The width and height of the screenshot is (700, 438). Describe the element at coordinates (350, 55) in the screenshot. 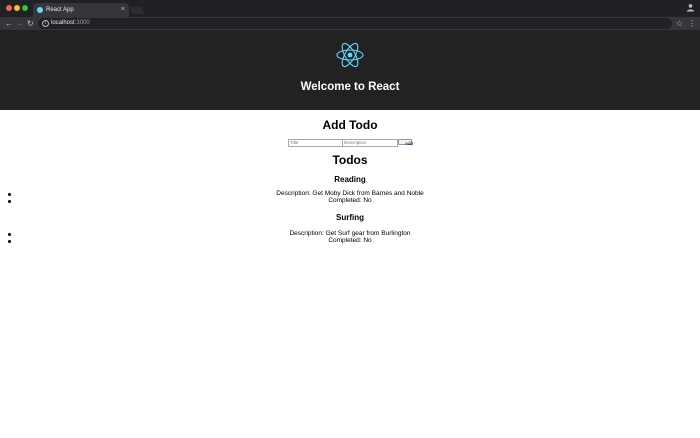

I see `react-logo-icon` at that location.